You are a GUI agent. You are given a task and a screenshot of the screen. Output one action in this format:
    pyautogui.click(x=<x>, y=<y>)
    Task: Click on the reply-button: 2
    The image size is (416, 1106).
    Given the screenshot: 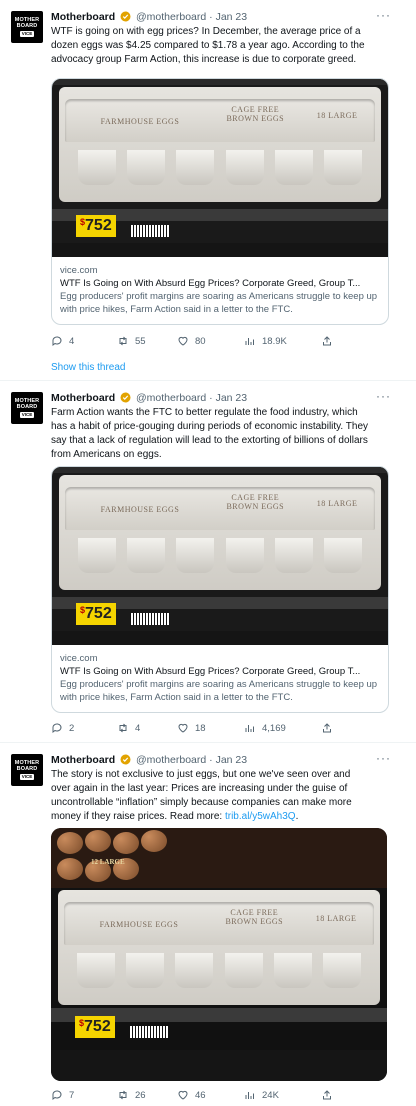 What is the action you would take?
    pyautogui.click(x=62, y=728)
    